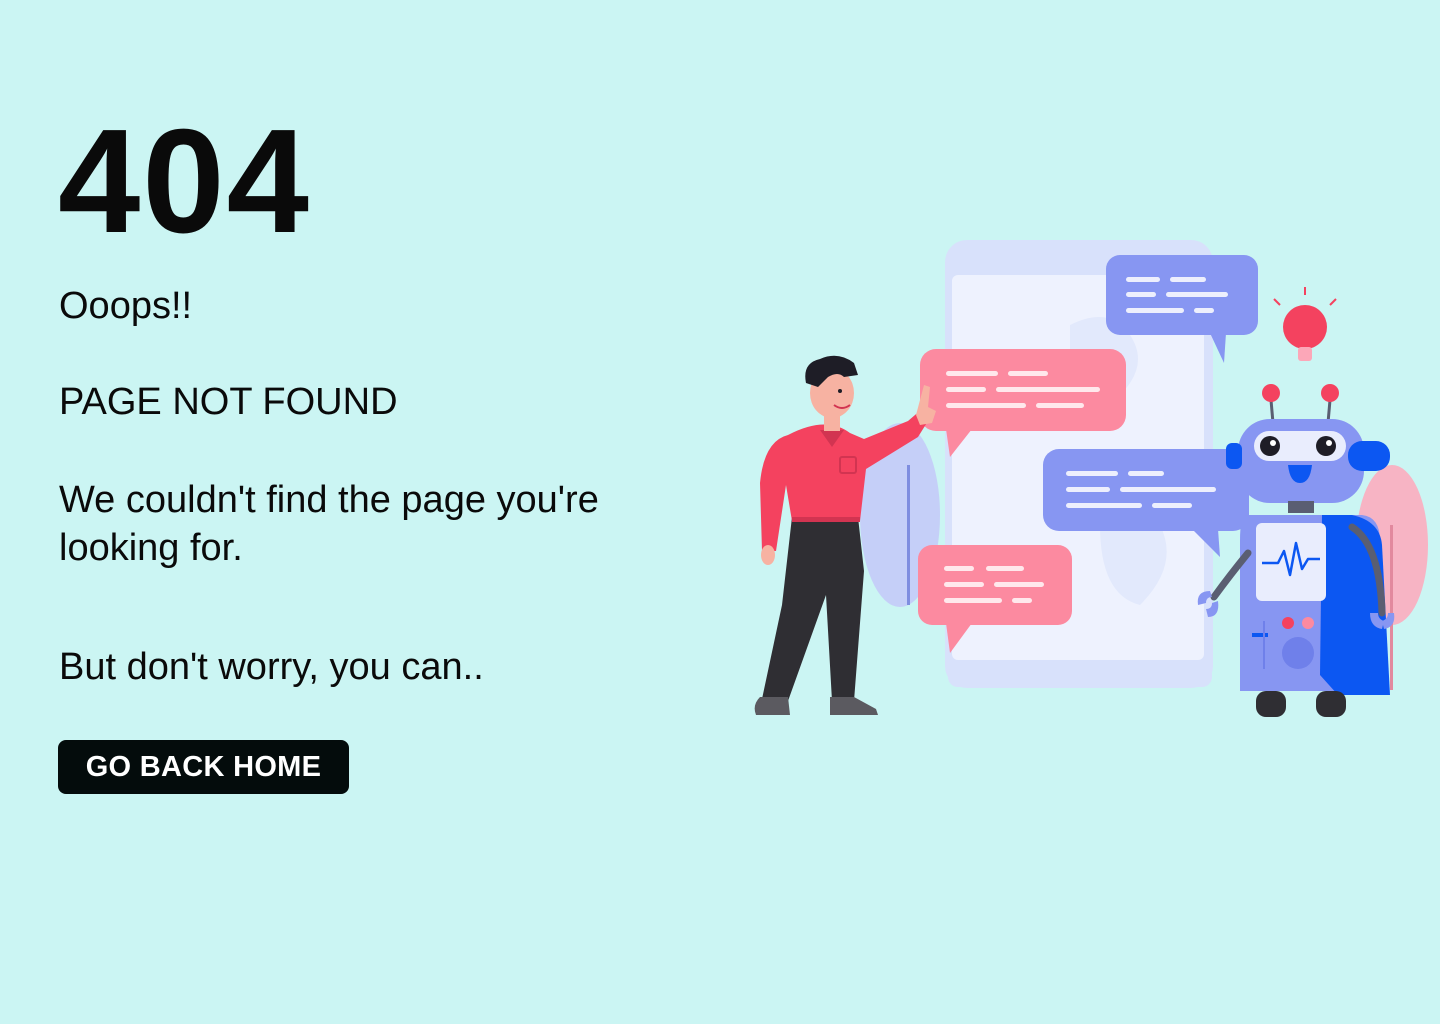 This screenshot has height=1024, width=1440. What do you see at coordinates (1305, 324) in the screenshot?
I see `lightbulb-icon` at bounding box center [1305, 324].